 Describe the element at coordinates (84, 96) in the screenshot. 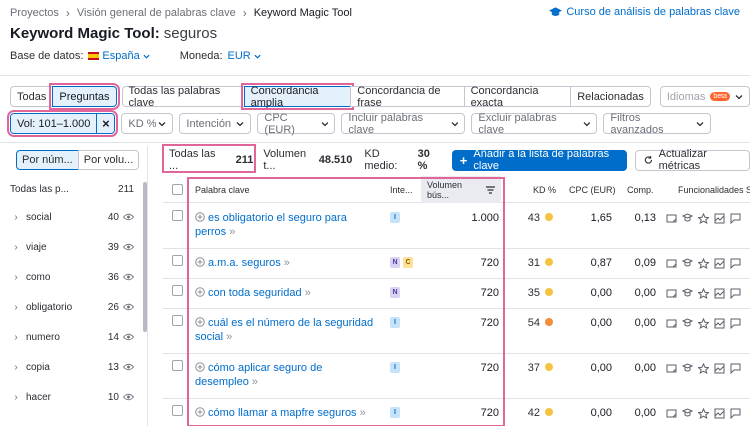

I see `tab-preguntas: Preguntas` at that location.